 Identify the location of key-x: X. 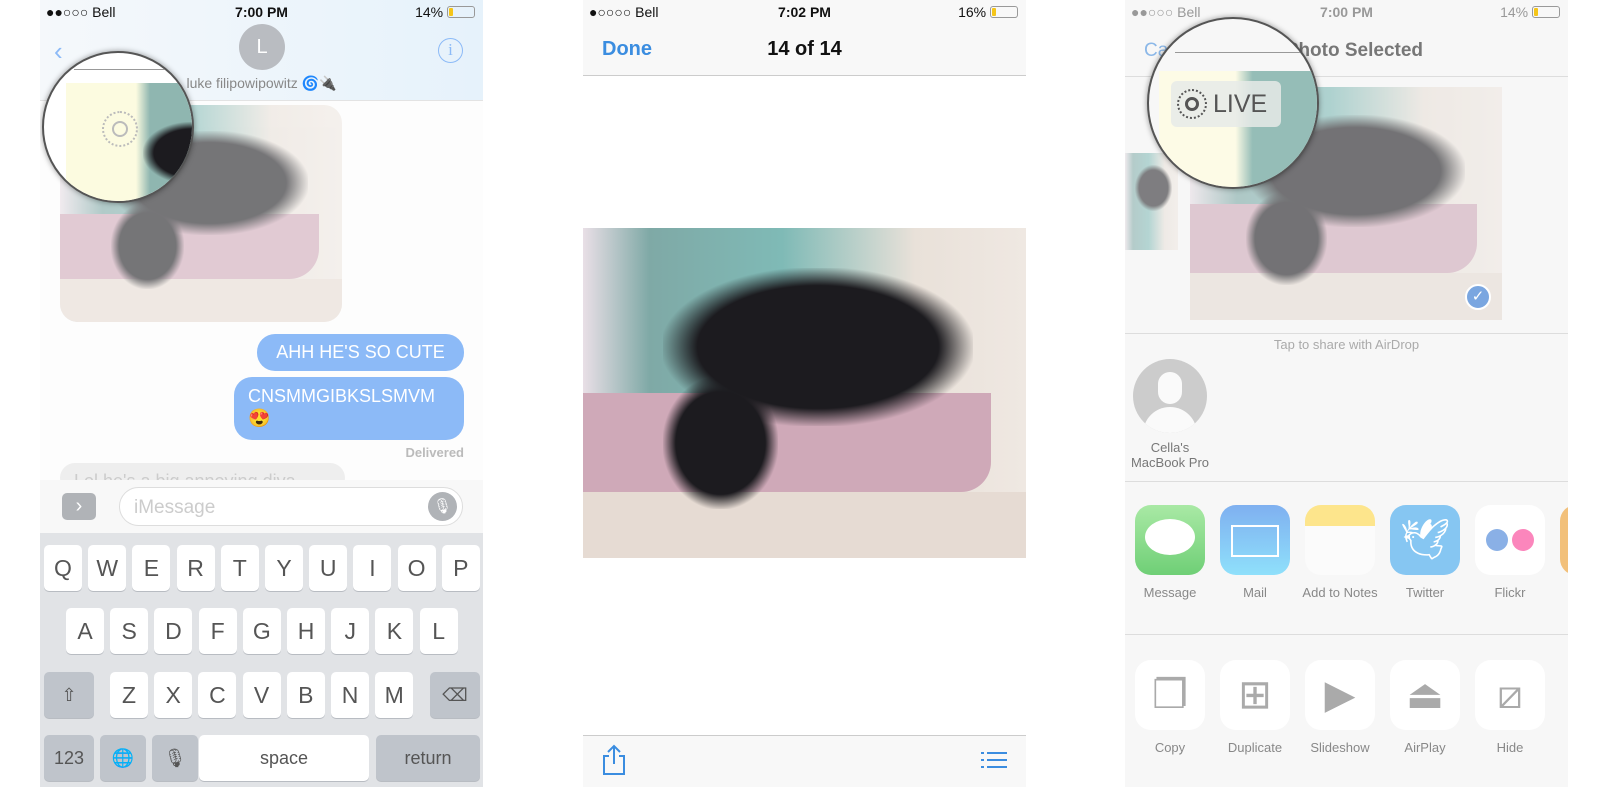
(173, 695).